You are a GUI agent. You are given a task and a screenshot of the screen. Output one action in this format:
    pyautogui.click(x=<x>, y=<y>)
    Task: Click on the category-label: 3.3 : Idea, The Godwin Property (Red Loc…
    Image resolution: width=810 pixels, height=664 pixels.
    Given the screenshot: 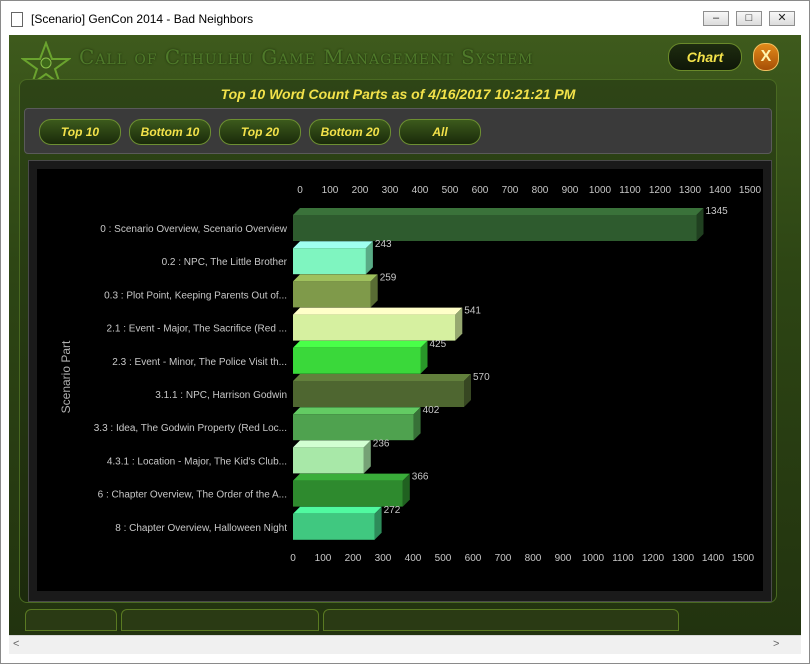 What is the action you would take?
    pyautogui.click(x=190, y=428)
    